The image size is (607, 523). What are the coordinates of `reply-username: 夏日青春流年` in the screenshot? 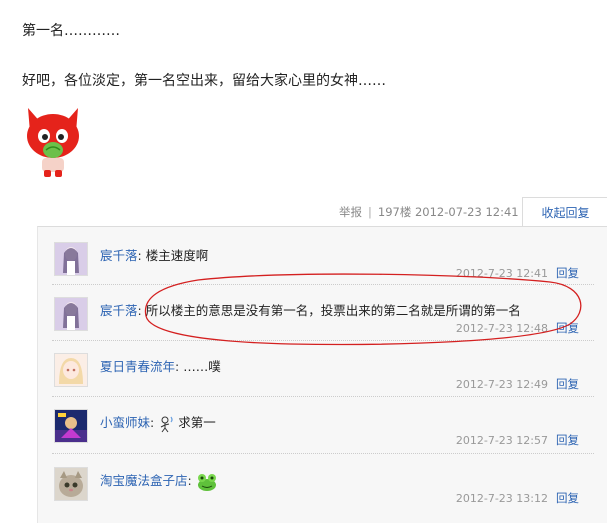 It's located at (137, 366).